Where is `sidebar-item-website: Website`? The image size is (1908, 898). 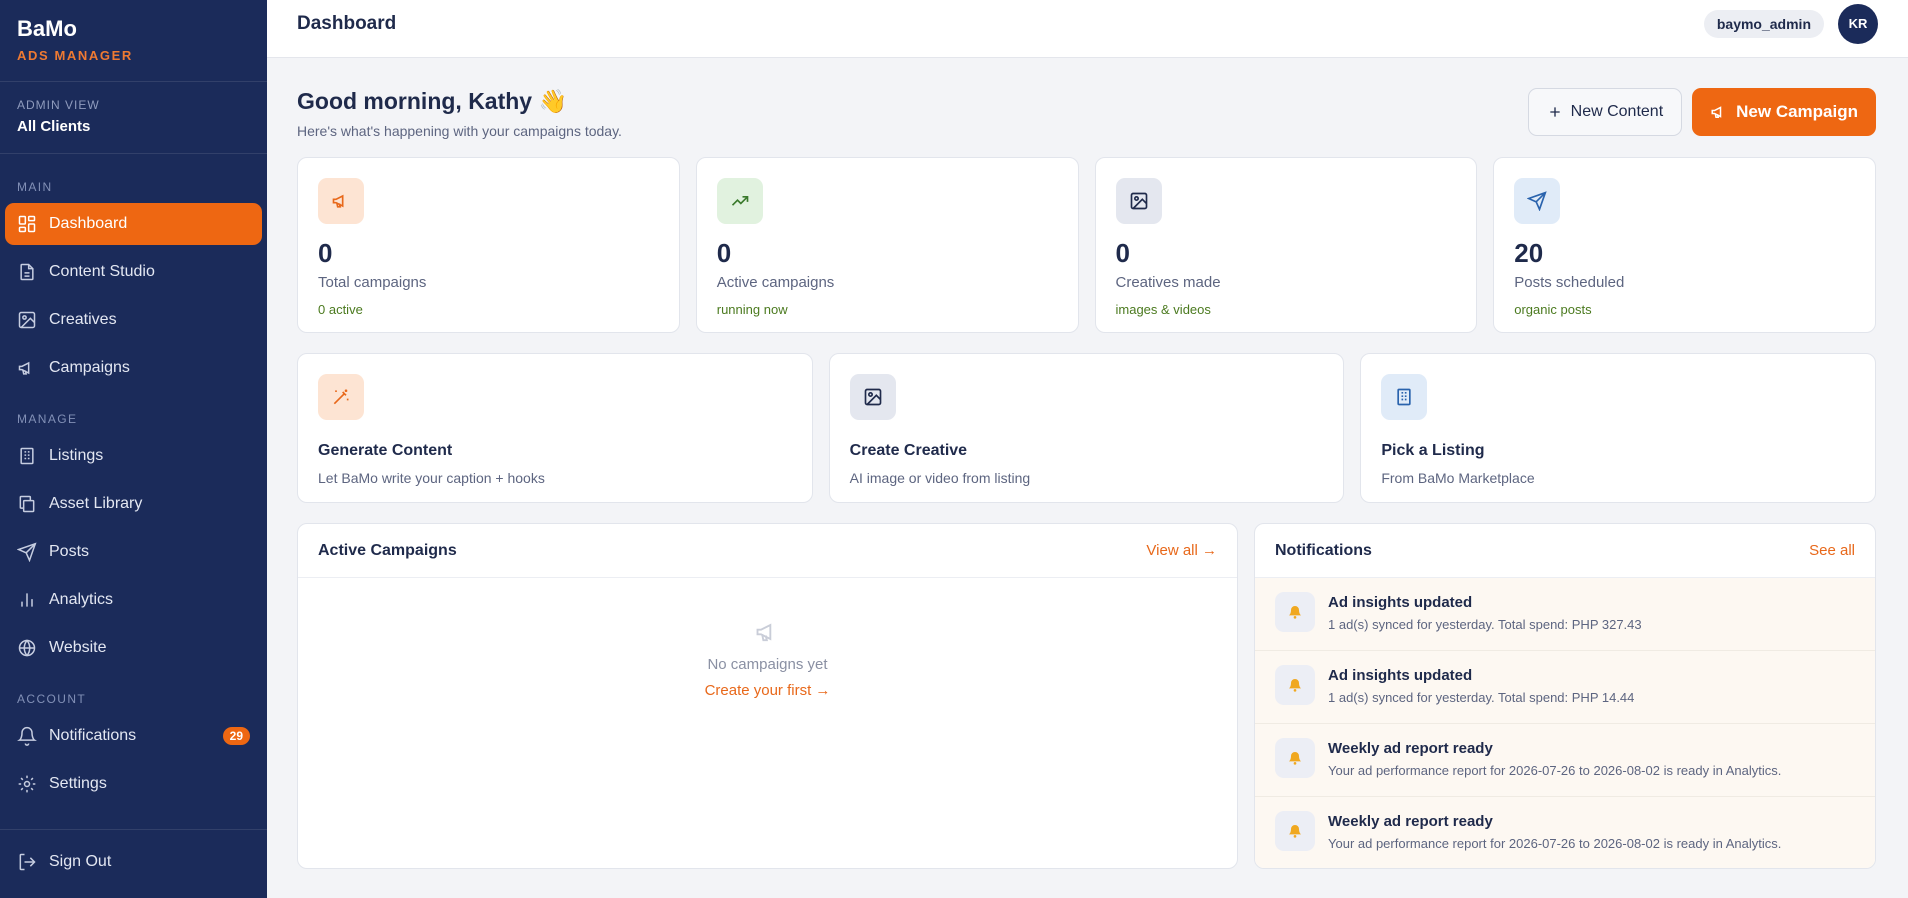 sidebar-item-website: Website is located at coordinates (133, 648).